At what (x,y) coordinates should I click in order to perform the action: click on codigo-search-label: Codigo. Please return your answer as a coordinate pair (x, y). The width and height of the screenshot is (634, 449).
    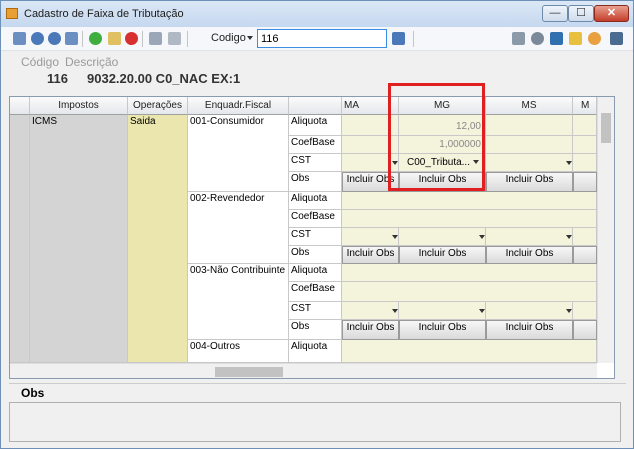
    Looking at the image, I should click on (228, 38).